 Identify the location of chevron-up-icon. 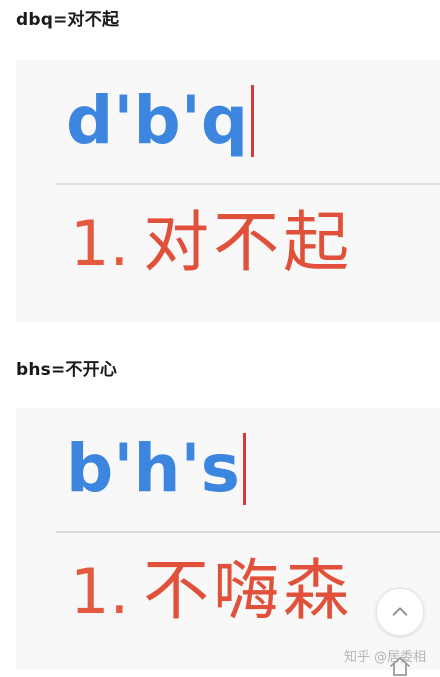
(400, 611).